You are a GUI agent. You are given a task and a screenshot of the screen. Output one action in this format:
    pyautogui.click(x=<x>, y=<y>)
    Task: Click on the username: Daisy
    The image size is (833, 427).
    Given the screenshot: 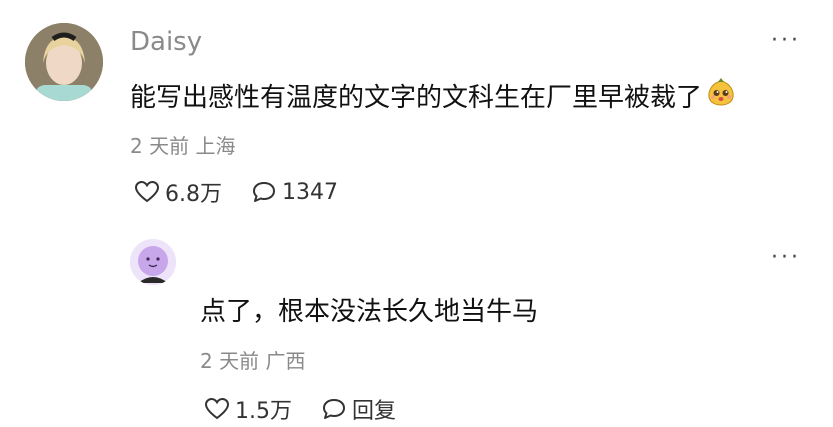 What is the action you would take?
    pyautogui.click(x=166, y=42)
    